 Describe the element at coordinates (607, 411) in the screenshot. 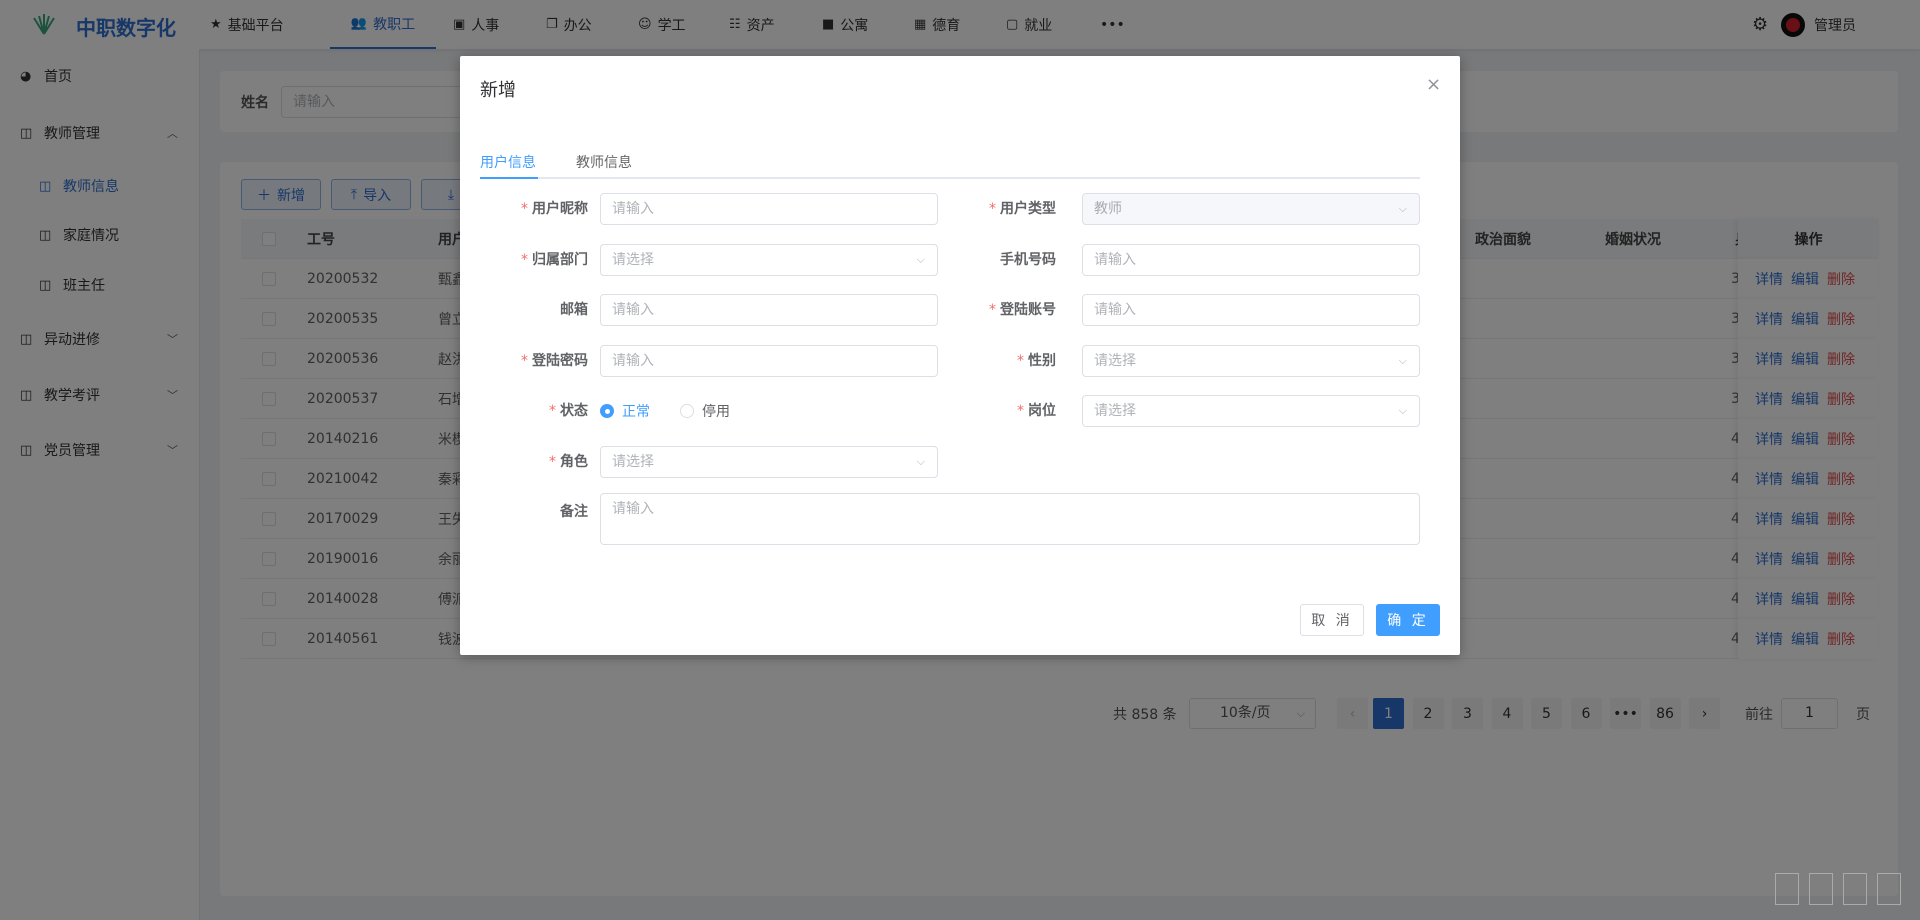

I see `radio-normal` at that location.